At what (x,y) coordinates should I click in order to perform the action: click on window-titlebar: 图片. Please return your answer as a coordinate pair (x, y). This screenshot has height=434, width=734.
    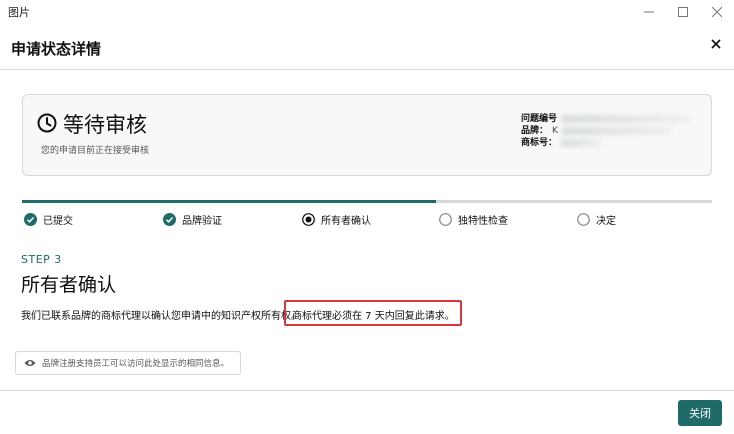
    Looking at the image, I should click on (367, 12).